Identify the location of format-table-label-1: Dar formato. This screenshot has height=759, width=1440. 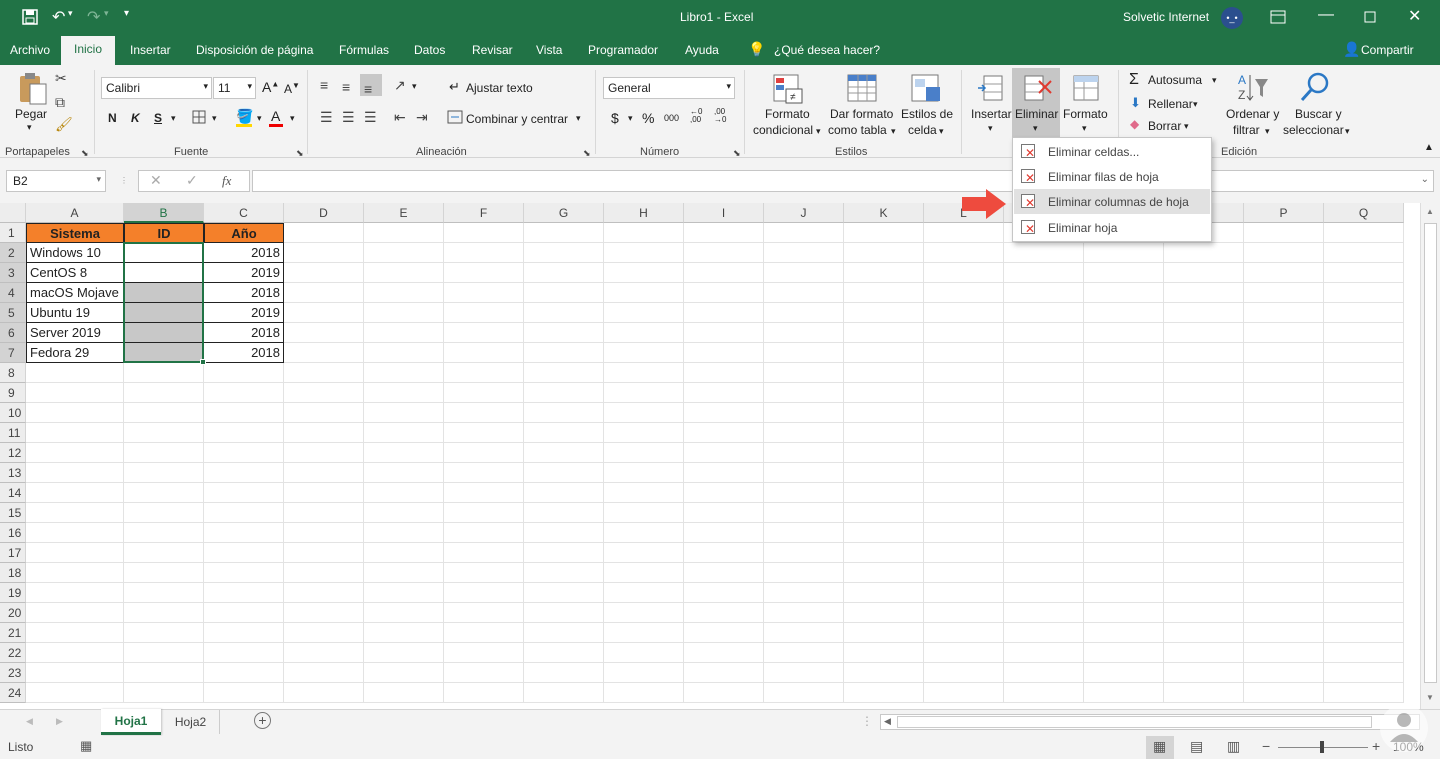
(861, 114).